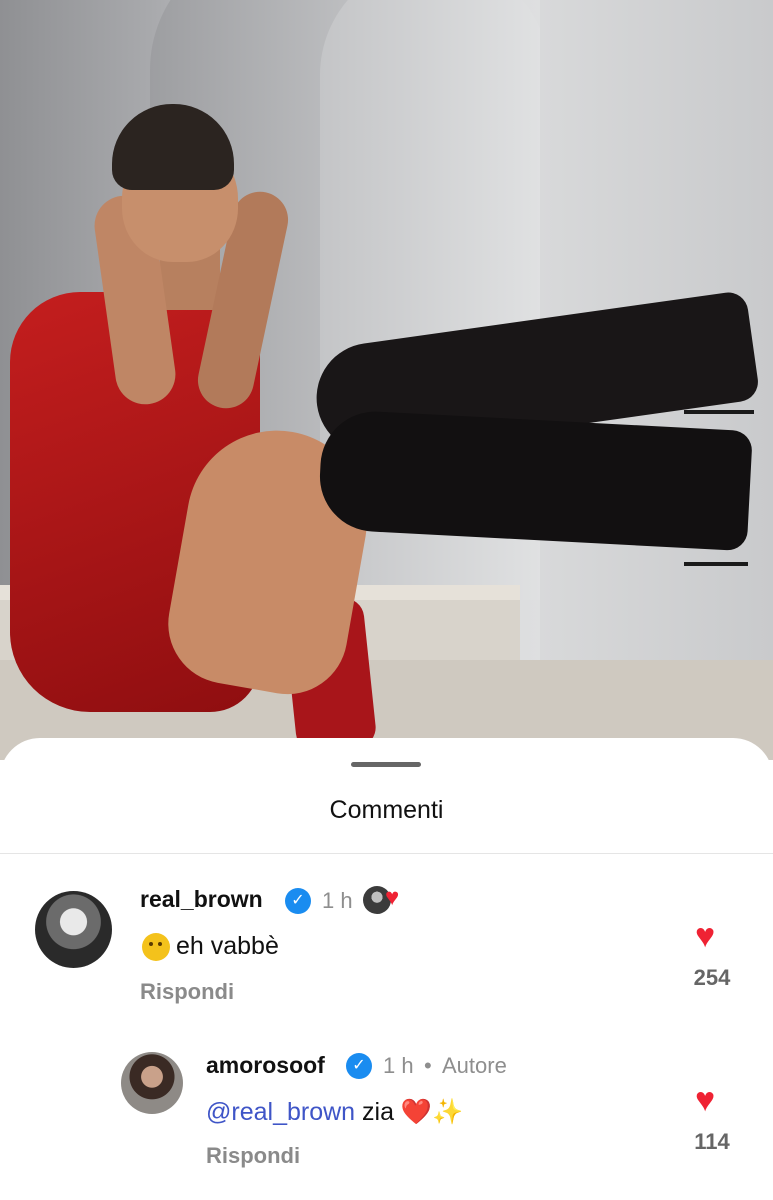 The image size is (773, 1200). I want to click on heart-icon: ♥, so click(392, 897).